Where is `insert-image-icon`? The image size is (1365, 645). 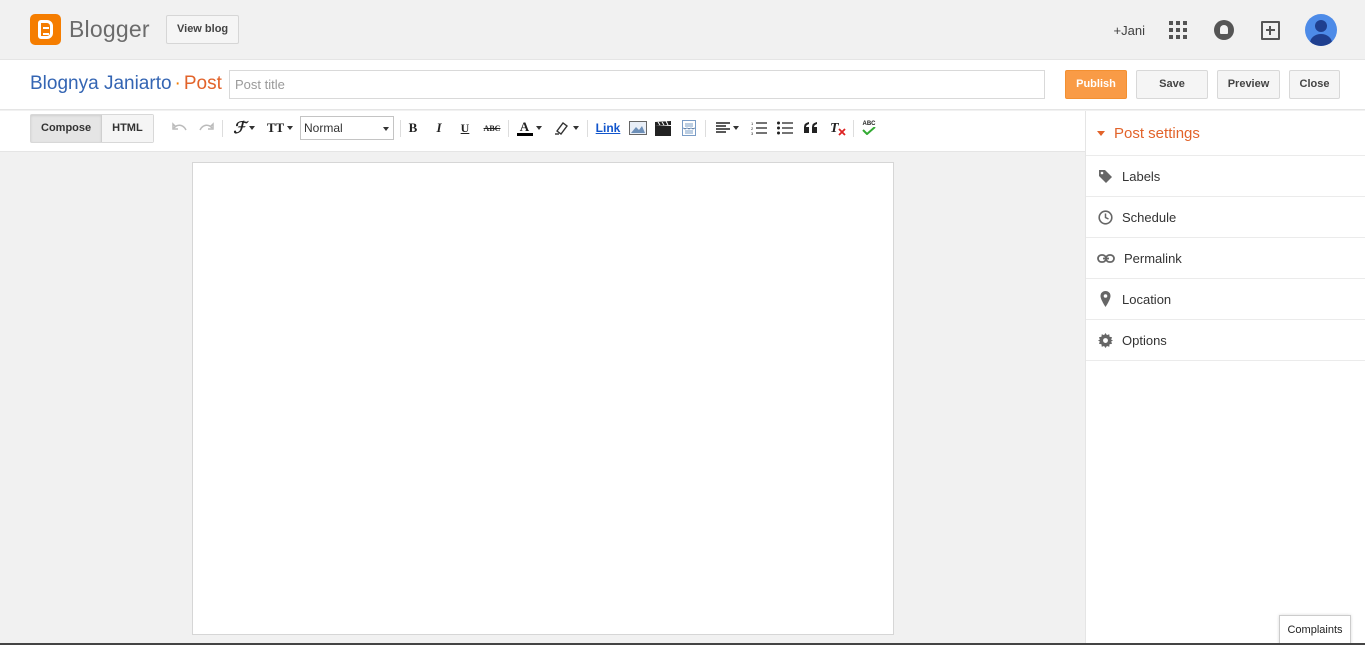
insert-image-icon is located at coordinates (638, 128).